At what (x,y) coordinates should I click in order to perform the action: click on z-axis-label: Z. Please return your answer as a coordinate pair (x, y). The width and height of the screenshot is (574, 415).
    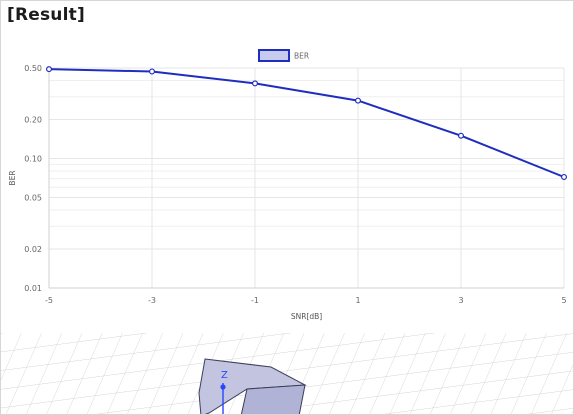
    Looking at the image, I should click on (224, 375).